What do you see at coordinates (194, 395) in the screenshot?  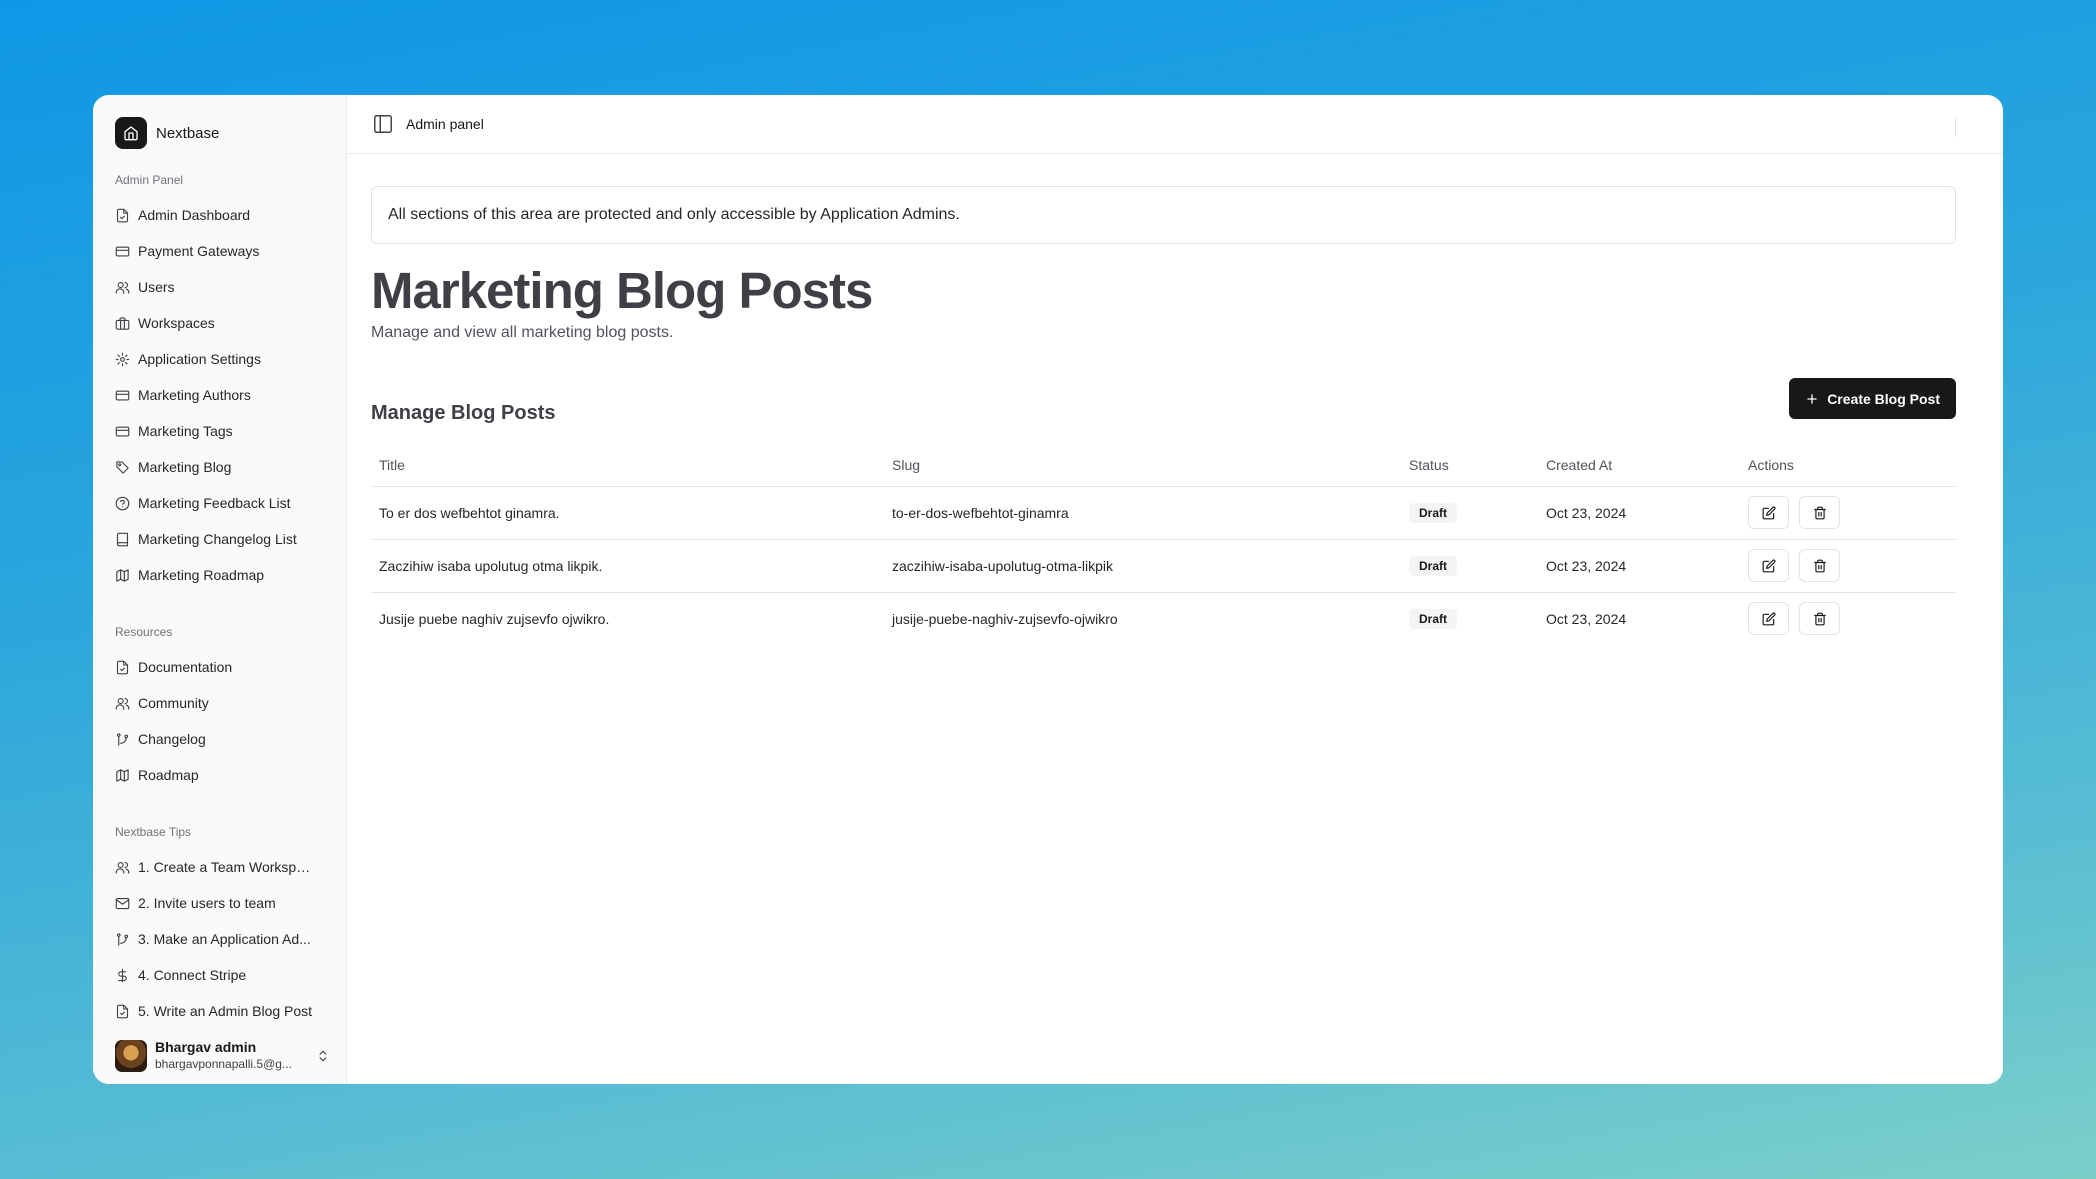 I see `sidebar-item-label: Marketing Authors` at bounding box center [194, 395].